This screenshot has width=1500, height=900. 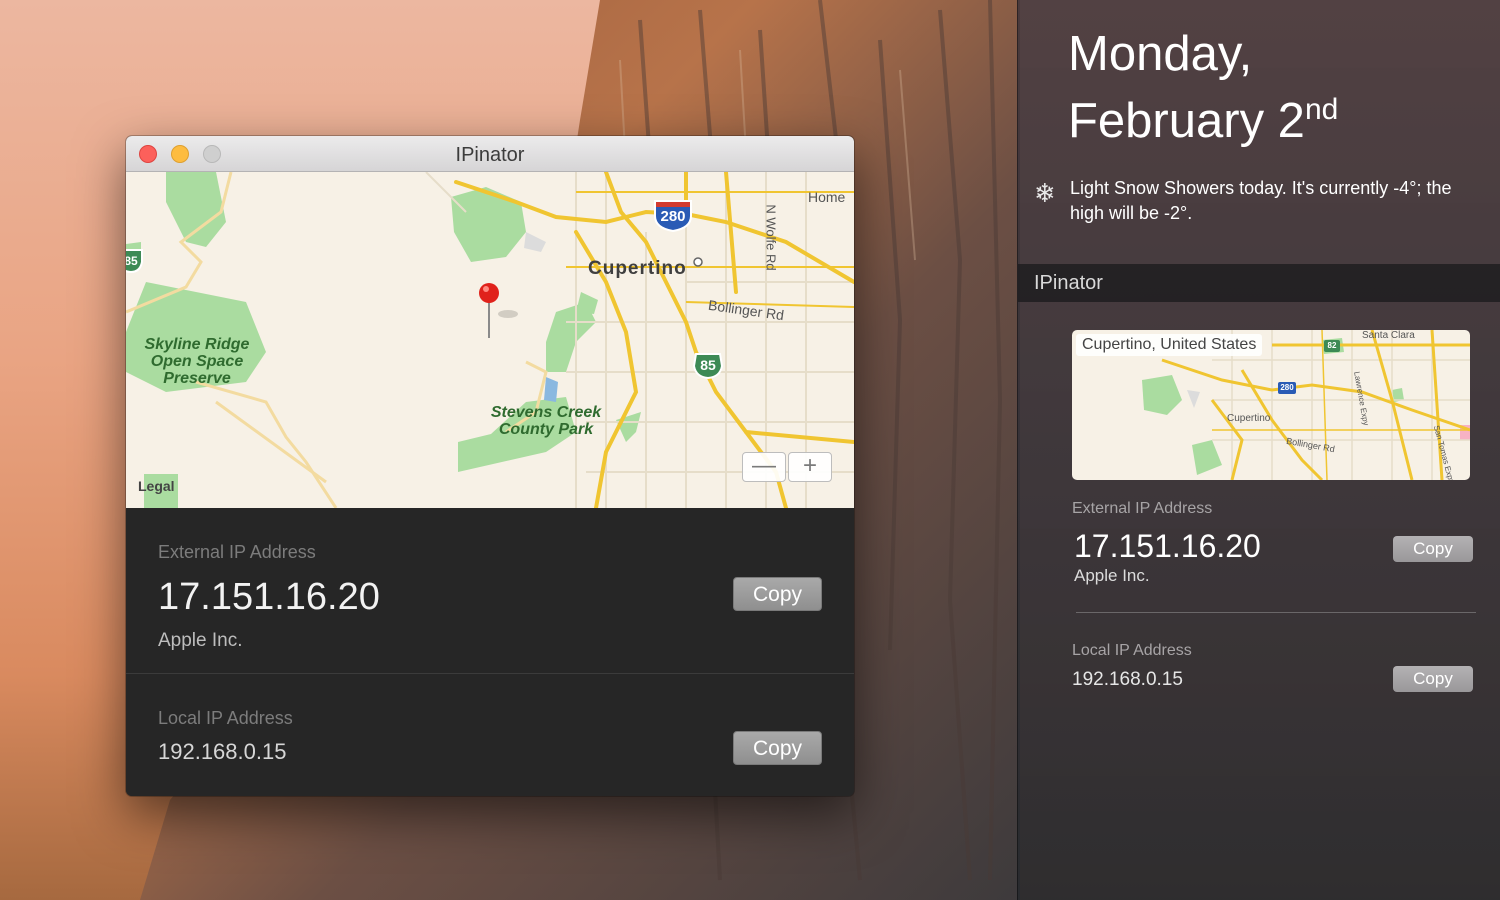 What do you see at coordinates (222, 751) in the screenshot?
I see `local-ip-value: 192.168.0.15` at bounding box center [222, 751].